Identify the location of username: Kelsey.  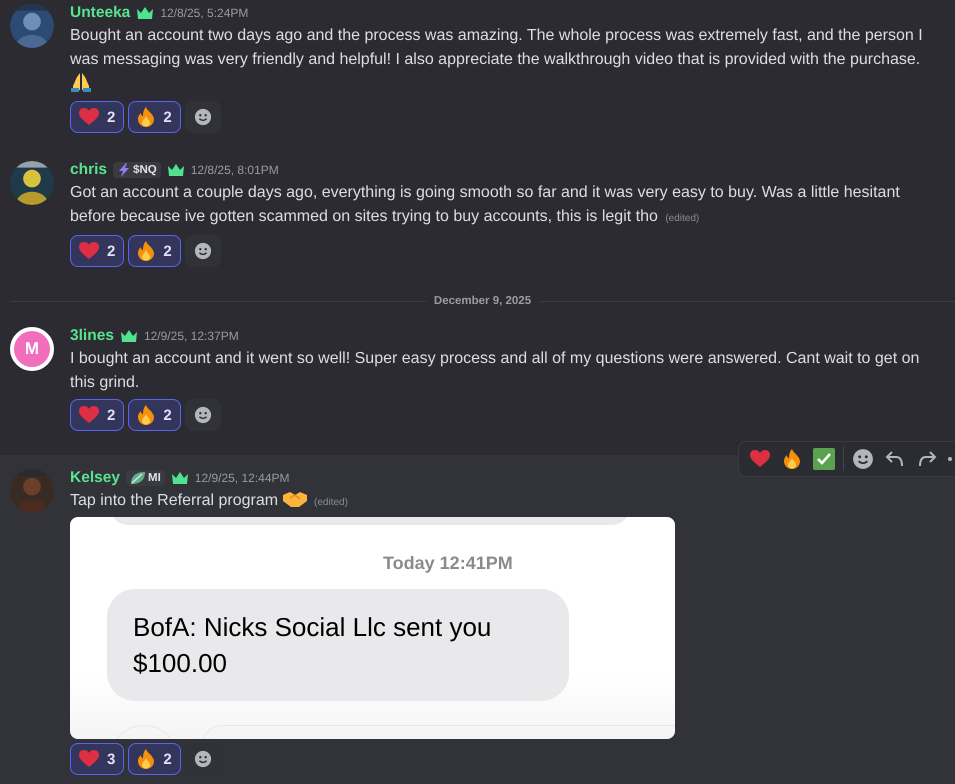
(95, 478).